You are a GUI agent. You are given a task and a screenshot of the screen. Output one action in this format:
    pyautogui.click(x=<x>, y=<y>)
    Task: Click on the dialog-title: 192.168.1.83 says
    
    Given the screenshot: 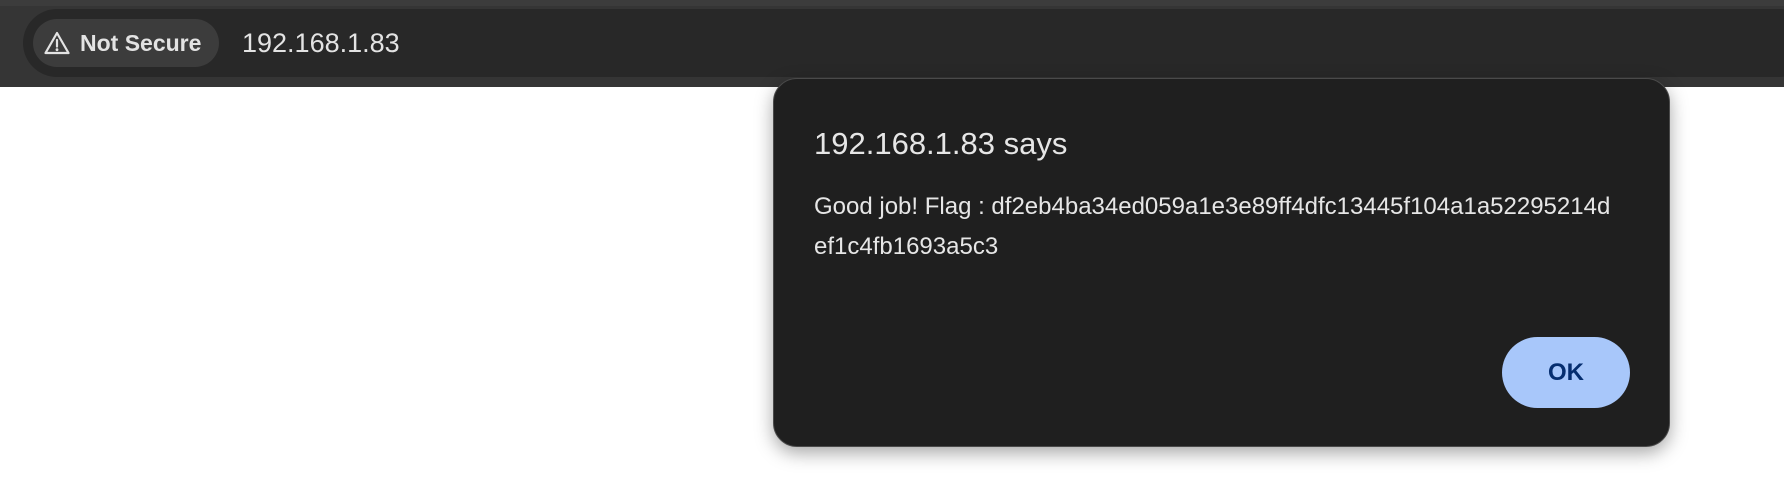 What is the action you would take?
    pyautogui.click(x=941, y=143)
    